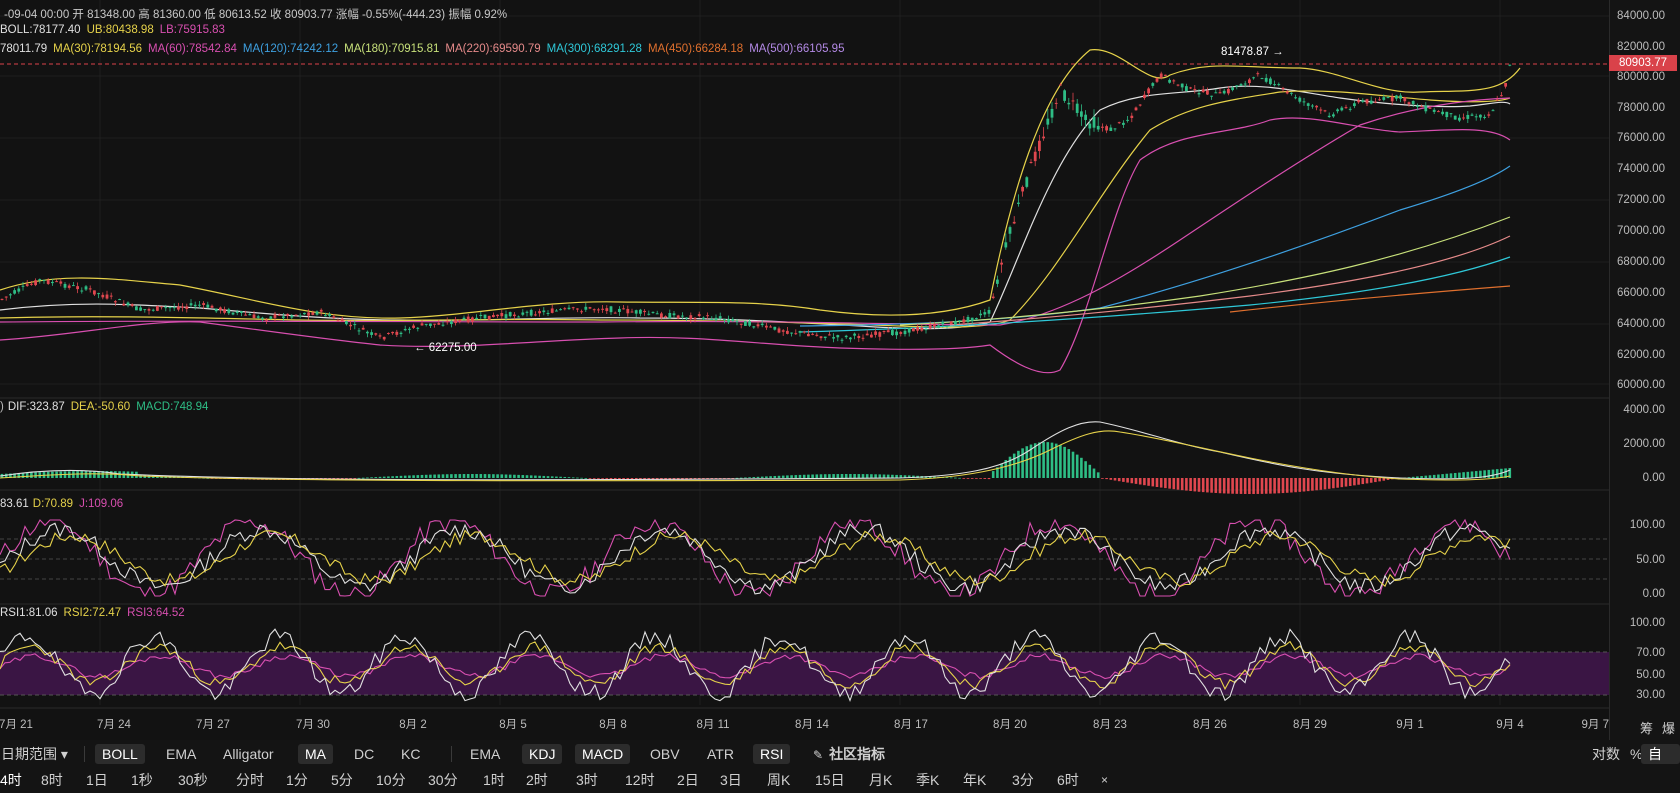  I want to click on close-icon: ×, so click(1104, 780).